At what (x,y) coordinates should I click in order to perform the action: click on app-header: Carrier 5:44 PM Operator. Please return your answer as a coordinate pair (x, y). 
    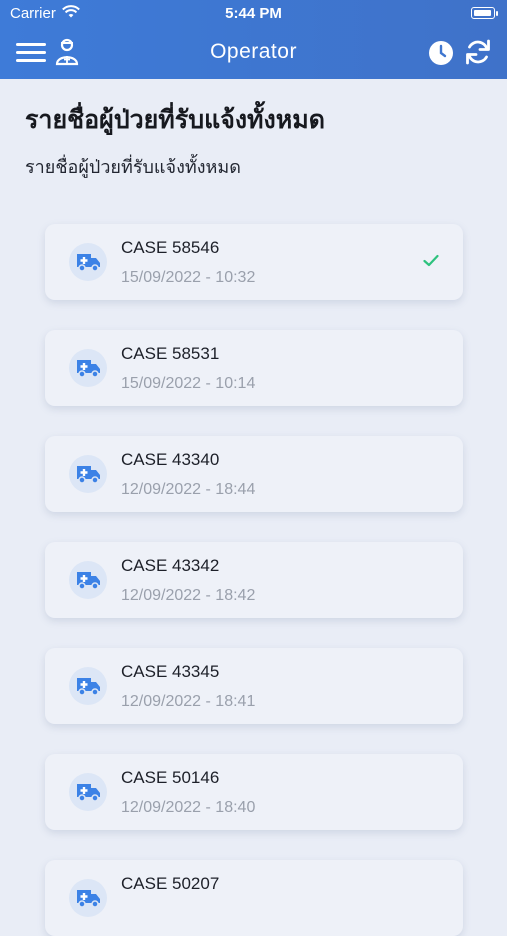
    Looking at the image, I should click on (253, 39).